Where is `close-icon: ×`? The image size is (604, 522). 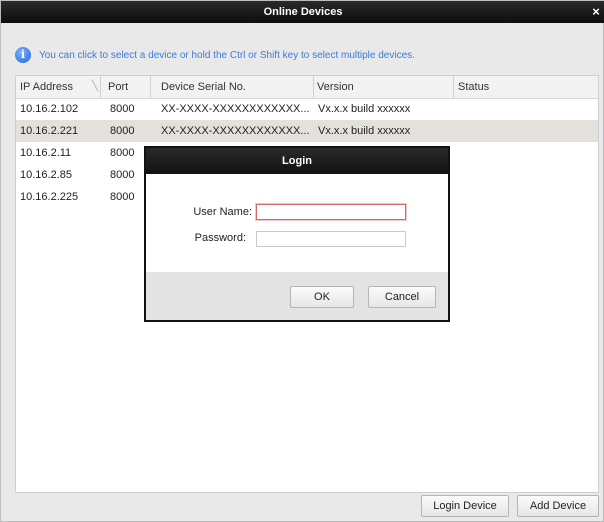 close-icon: × is located at coordinates (596, 12).